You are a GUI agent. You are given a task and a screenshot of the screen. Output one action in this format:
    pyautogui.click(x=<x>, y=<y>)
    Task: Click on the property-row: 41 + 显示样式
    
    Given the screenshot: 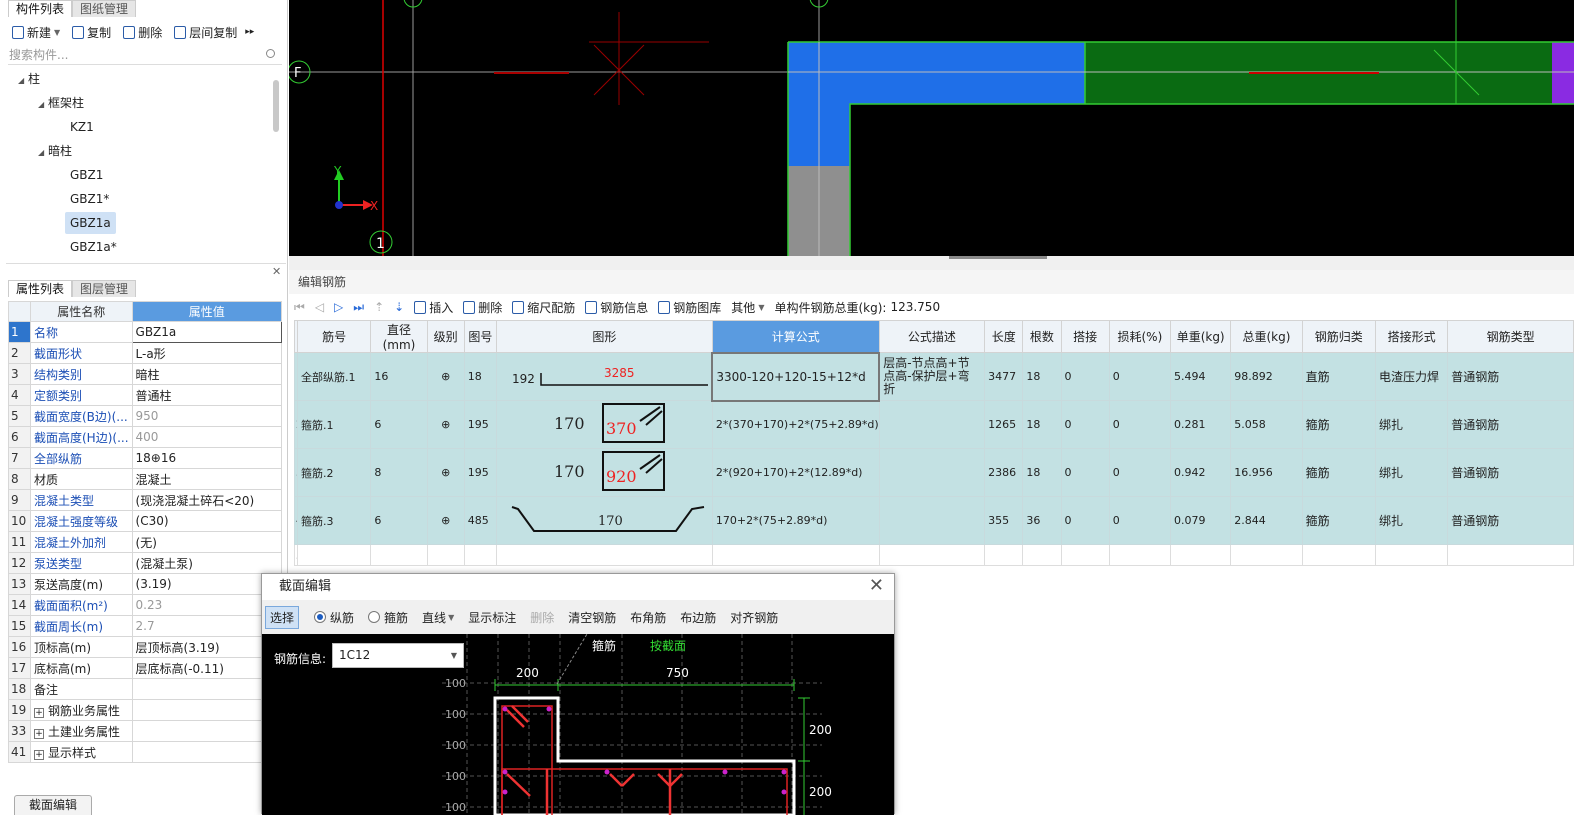 What is the action you would take?
    pyautogui.click(x=145, y=752)
    